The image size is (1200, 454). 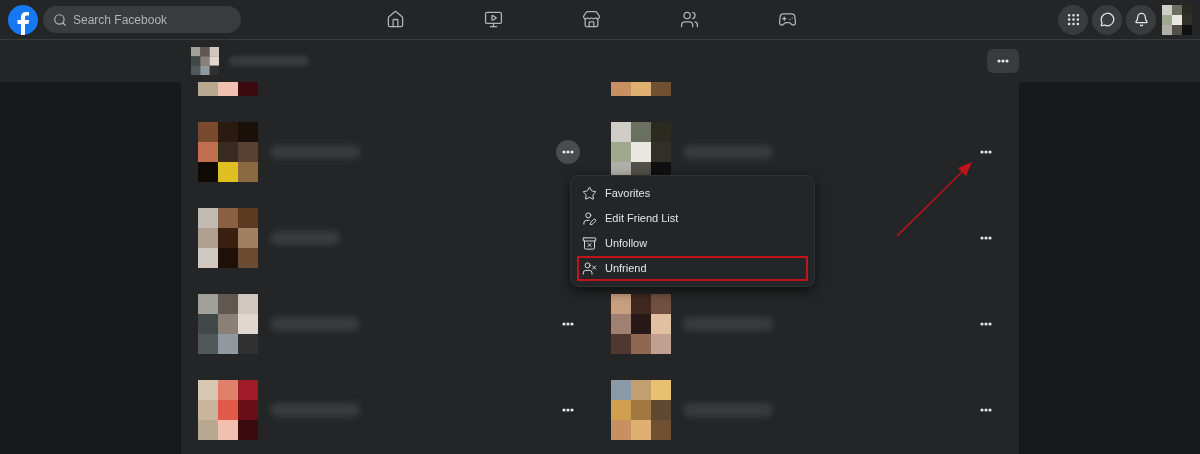 I want to click on video-tab, so click(x=493, y=19).